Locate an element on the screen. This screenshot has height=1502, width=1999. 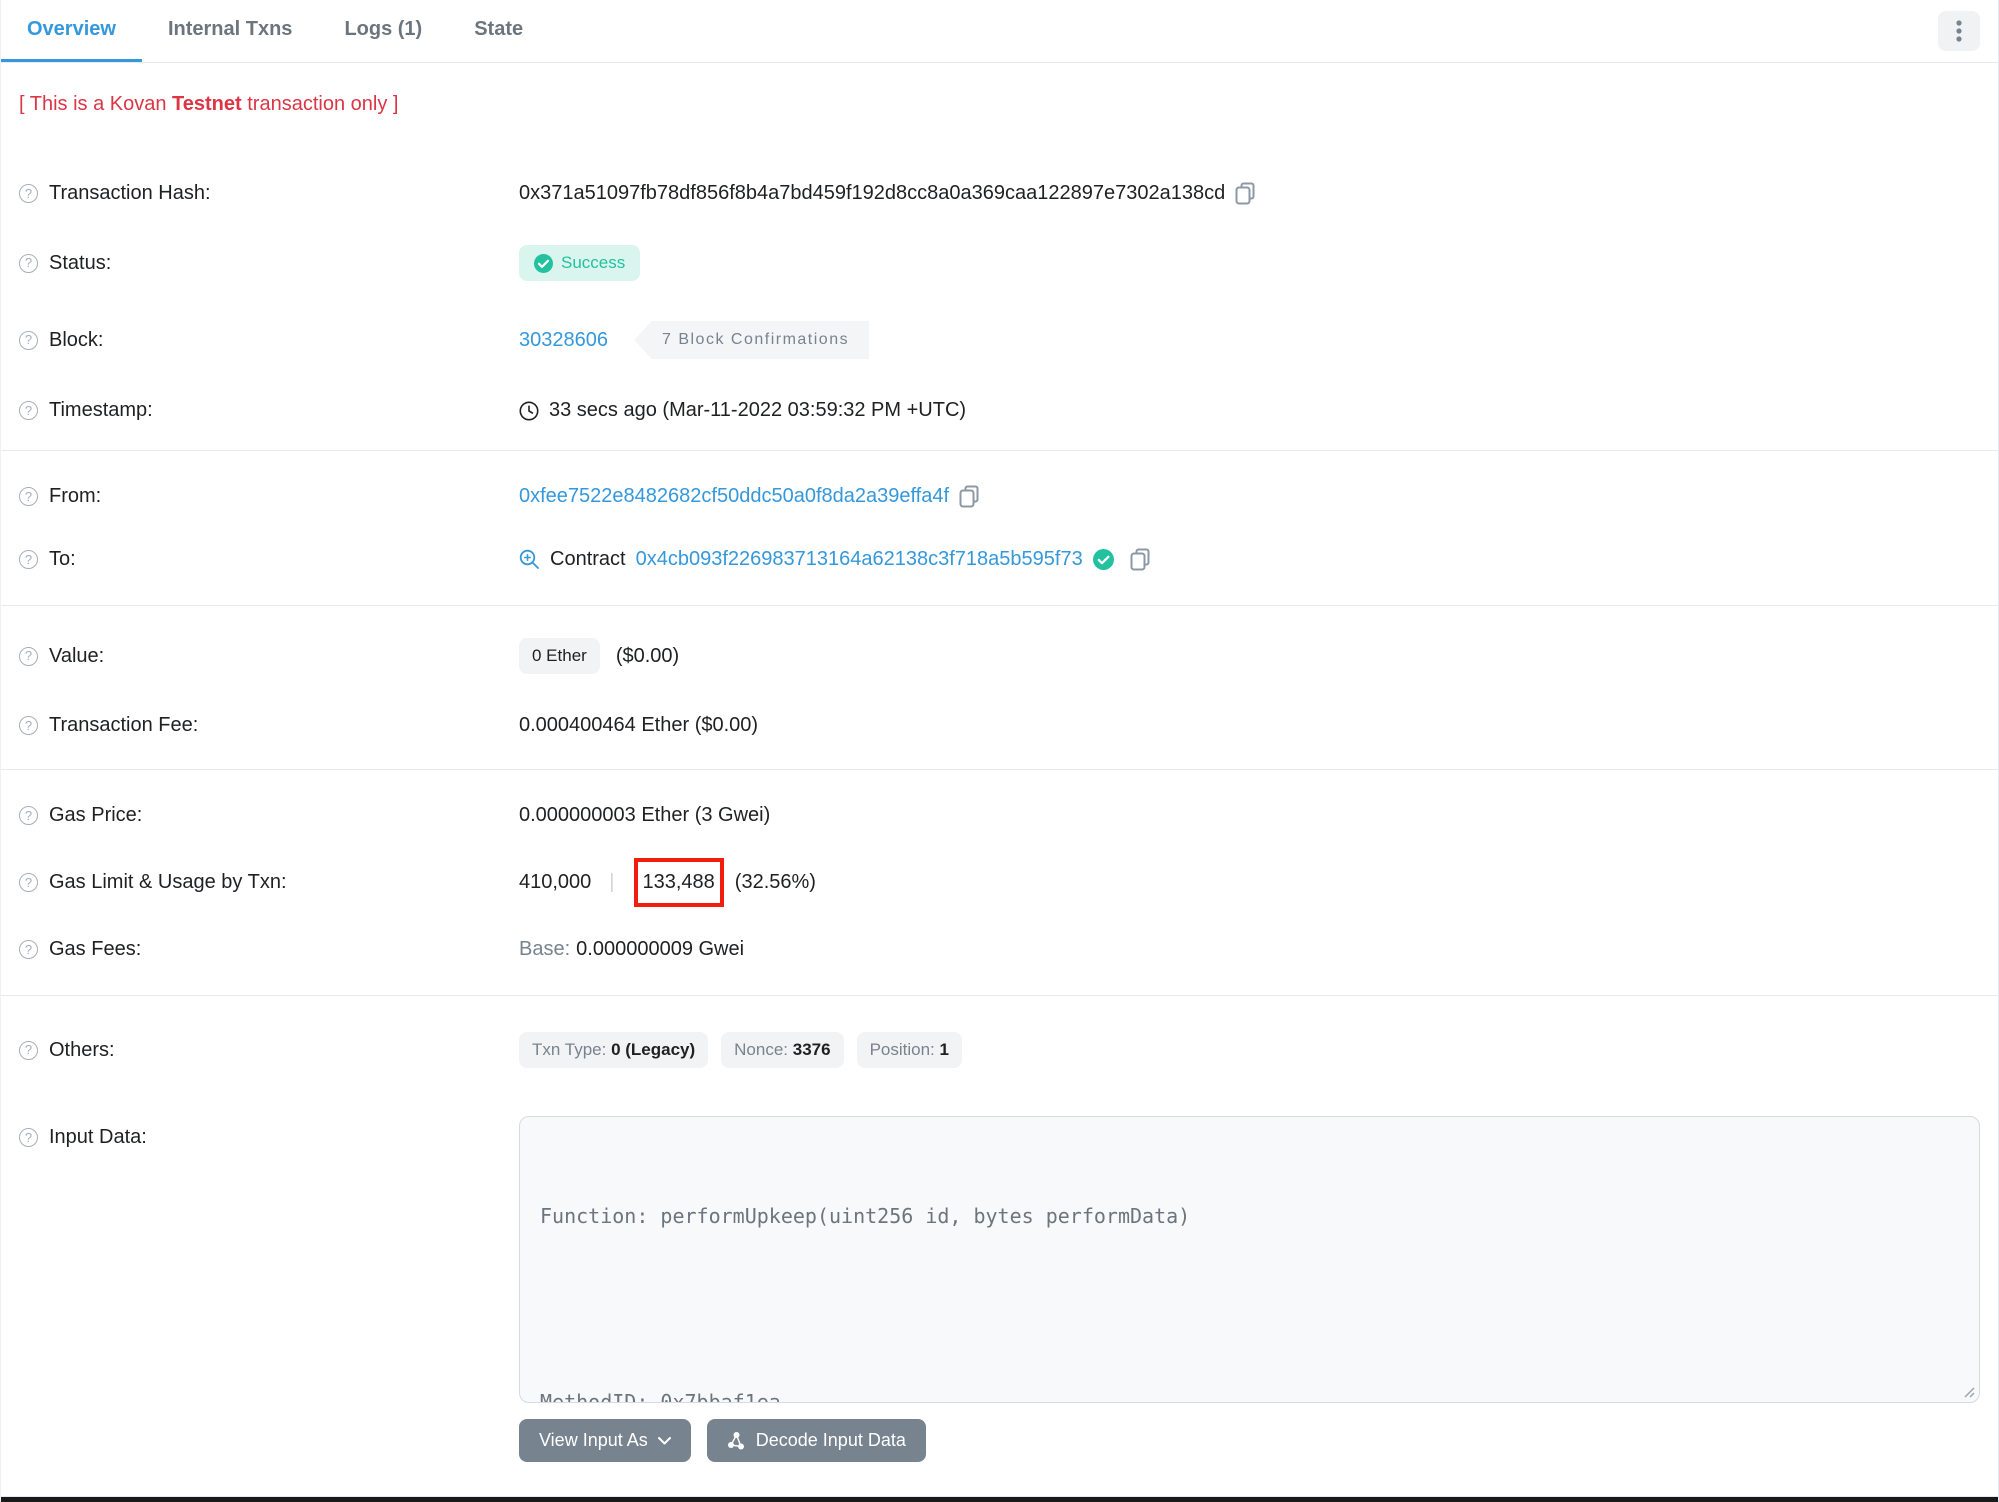
tab-state: State is located at coordinates (498, 31).